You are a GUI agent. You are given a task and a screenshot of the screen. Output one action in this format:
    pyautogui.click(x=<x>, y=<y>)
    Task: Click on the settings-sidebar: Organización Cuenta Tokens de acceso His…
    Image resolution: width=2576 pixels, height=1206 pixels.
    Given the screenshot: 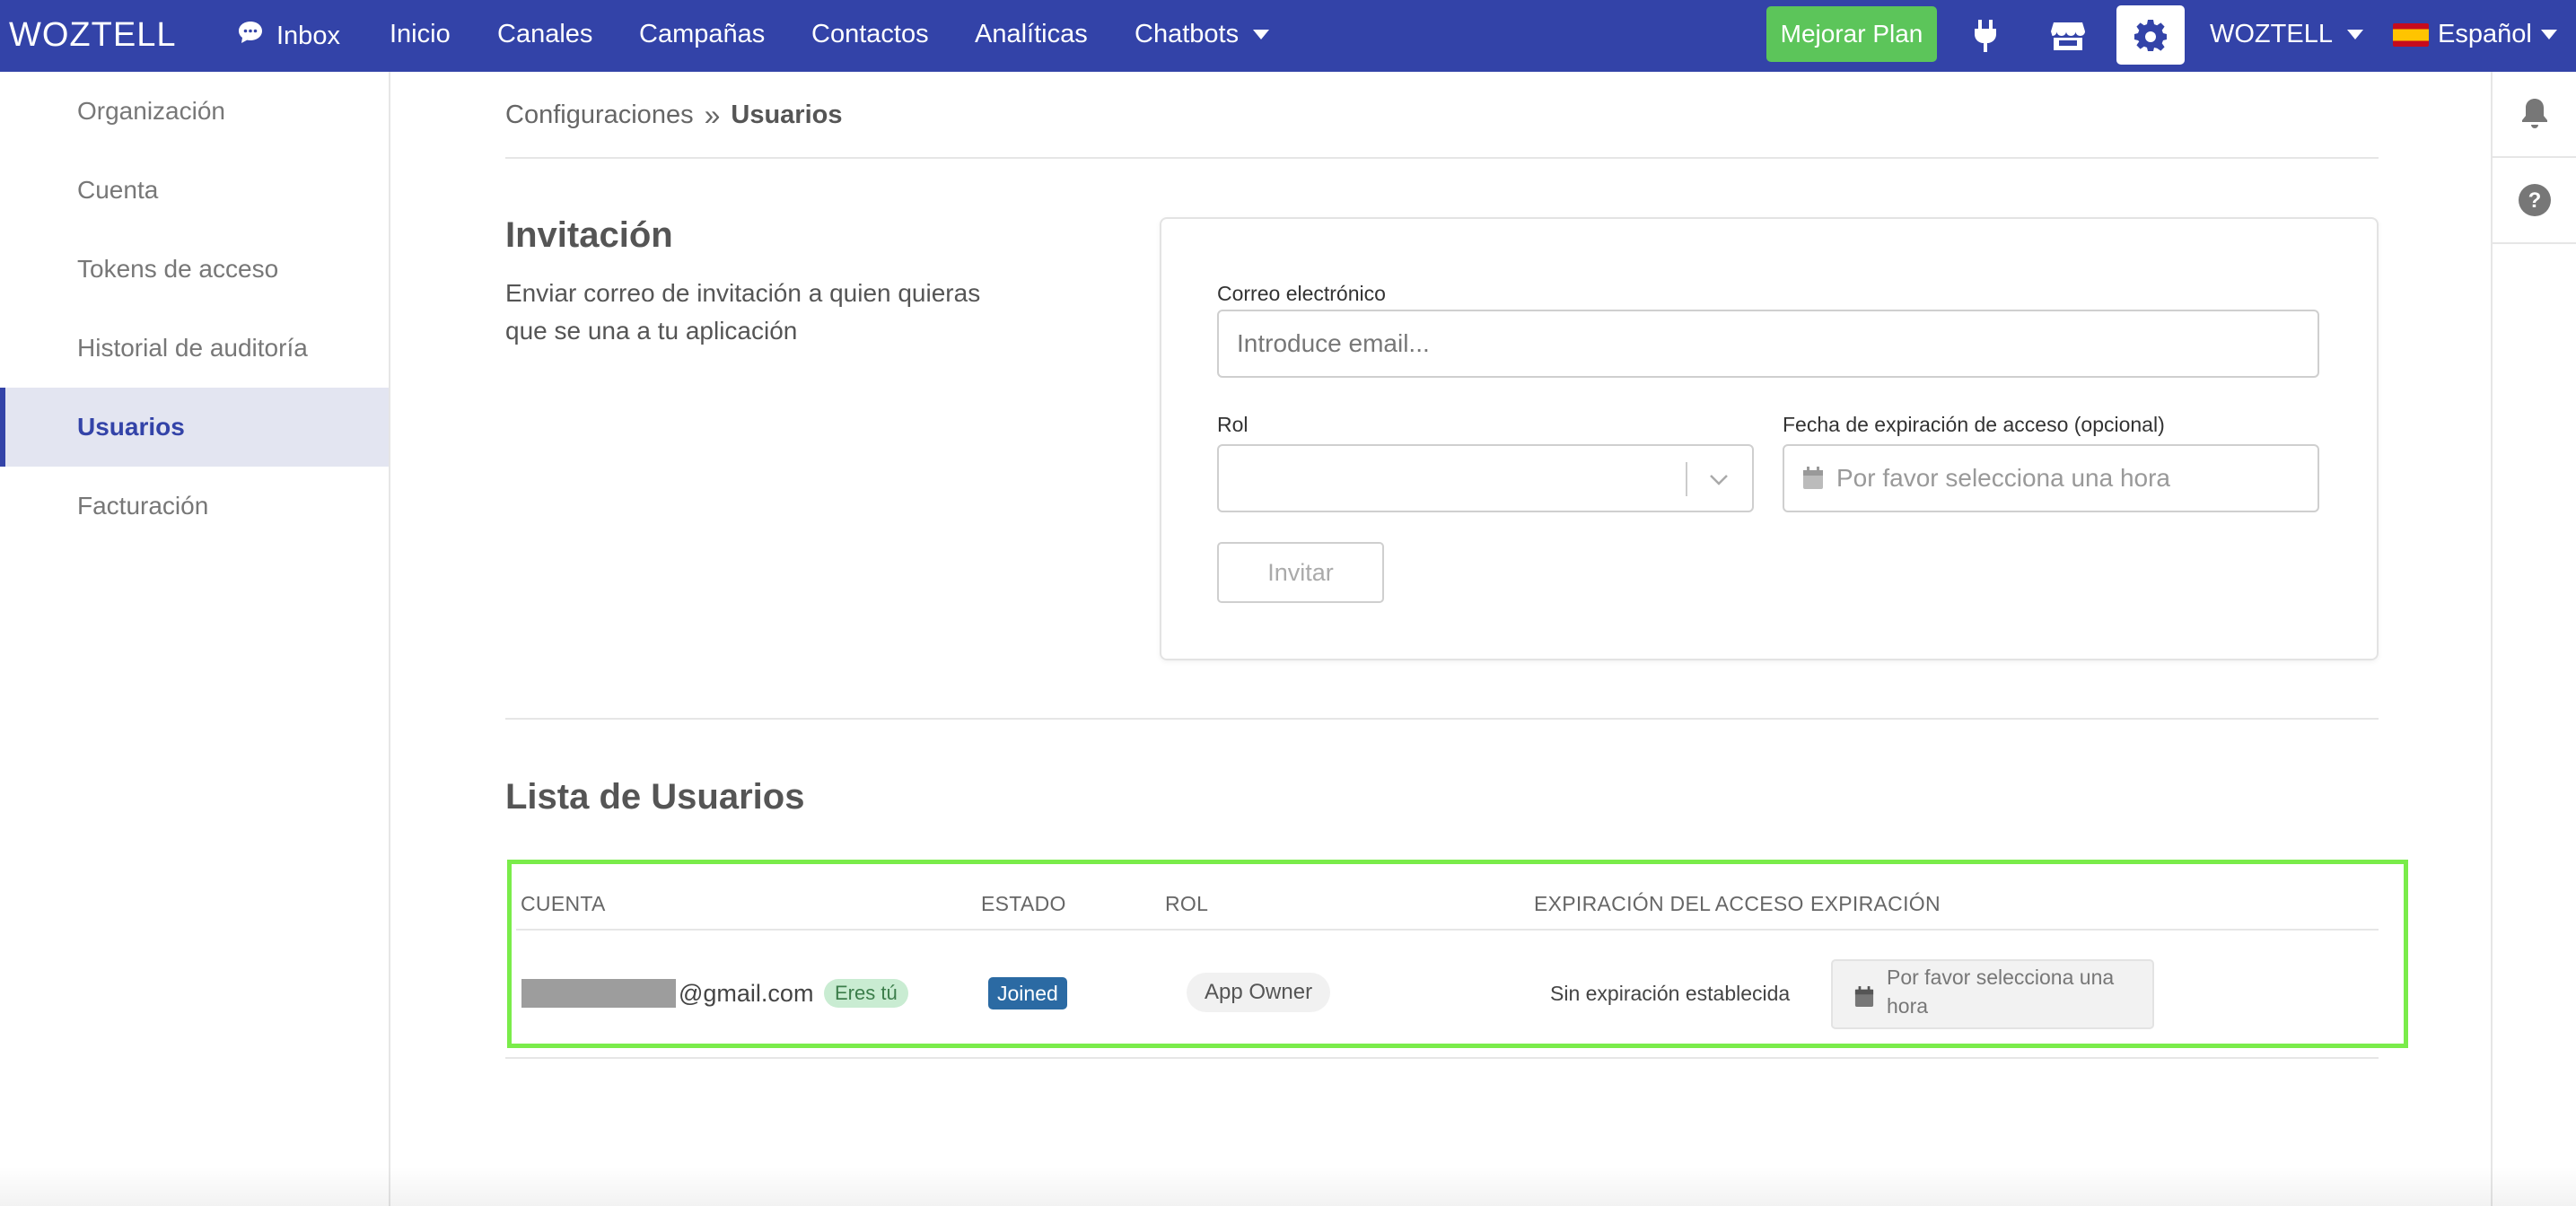 What is the action you would take?
    pyautogui.click(x=195, y=639)
    